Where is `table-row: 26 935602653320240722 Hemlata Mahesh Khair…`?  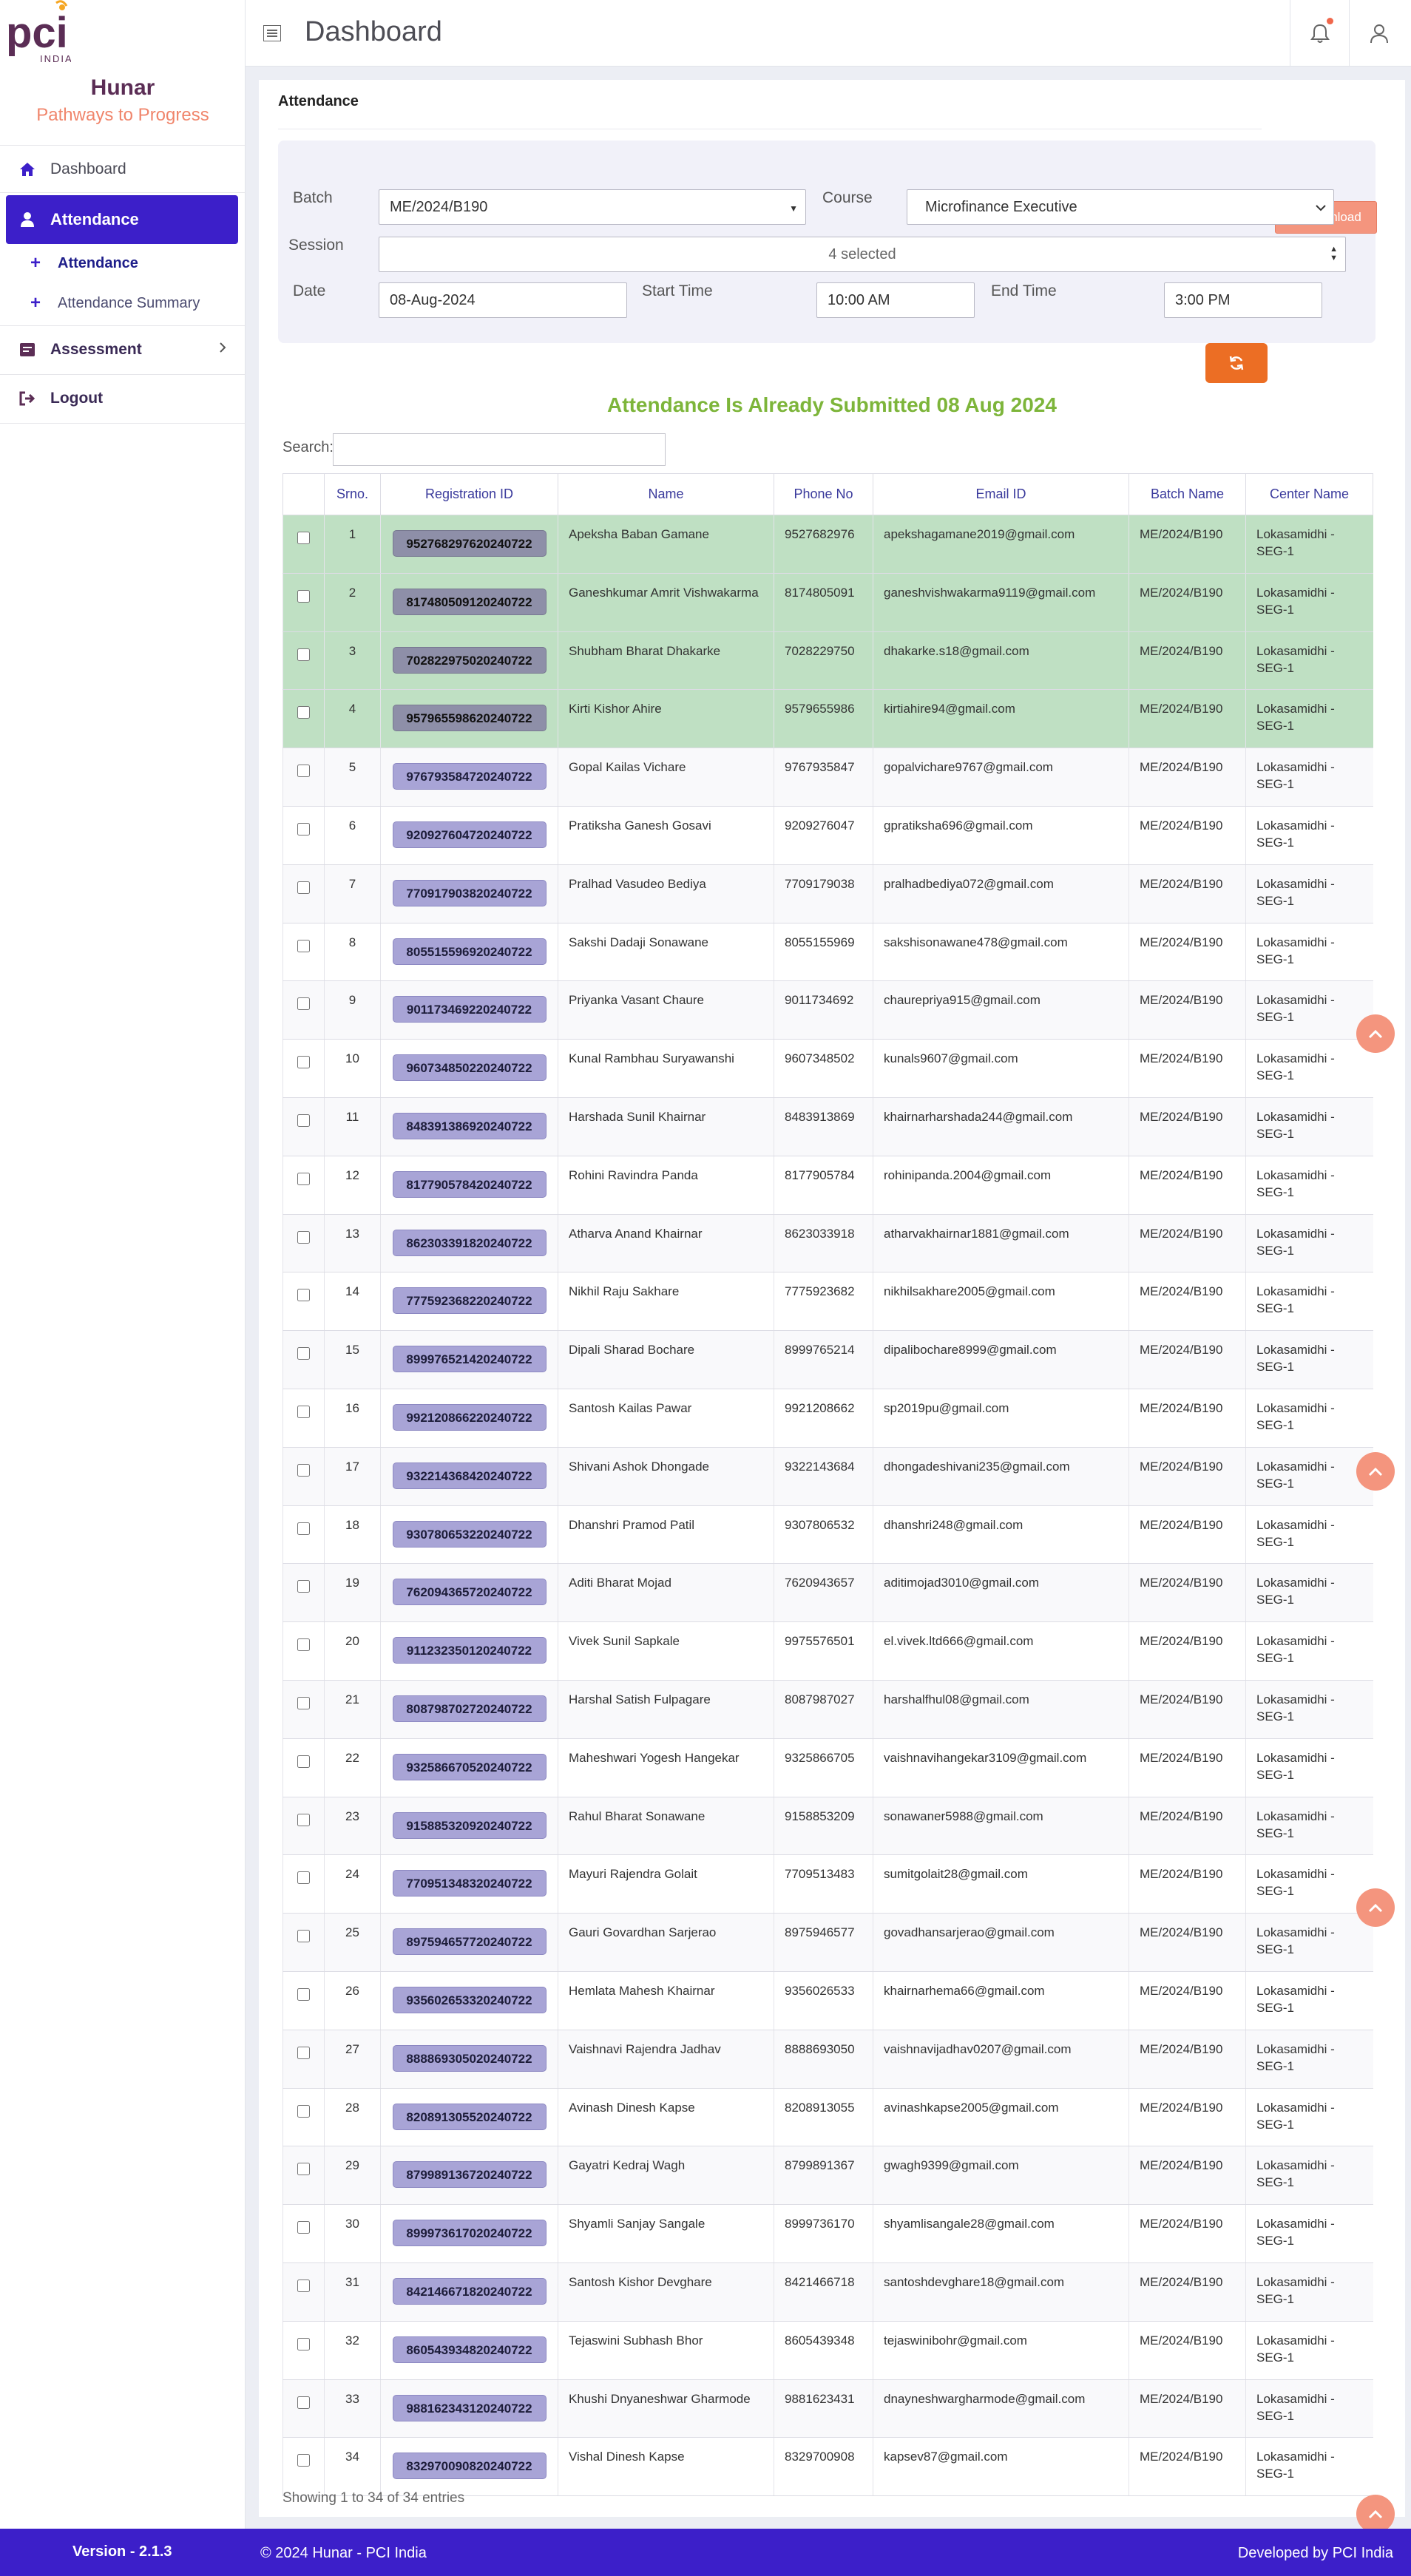
table-row: 26 935602653320240722 Hemlata Mahesh Khair… is located at coordinates (827, 2000).